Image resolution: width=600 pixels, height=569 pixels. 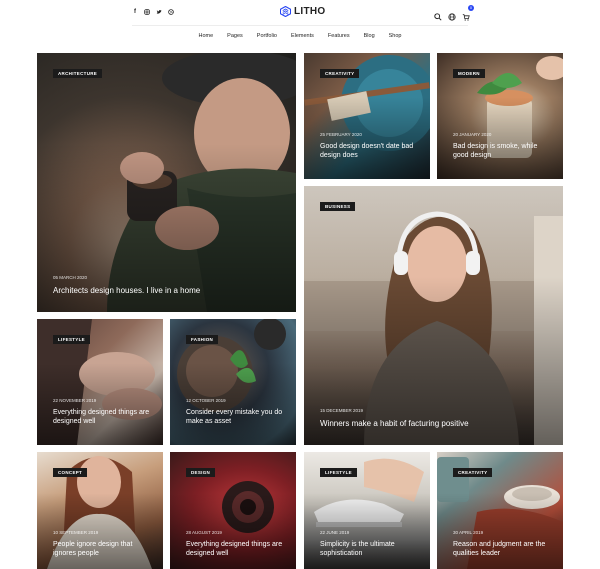 What do you see at coordinates (341, 134) in the screenshot?
I see `post-date: 25 FEBRUARY 2020` at bounding box center [341, 134].